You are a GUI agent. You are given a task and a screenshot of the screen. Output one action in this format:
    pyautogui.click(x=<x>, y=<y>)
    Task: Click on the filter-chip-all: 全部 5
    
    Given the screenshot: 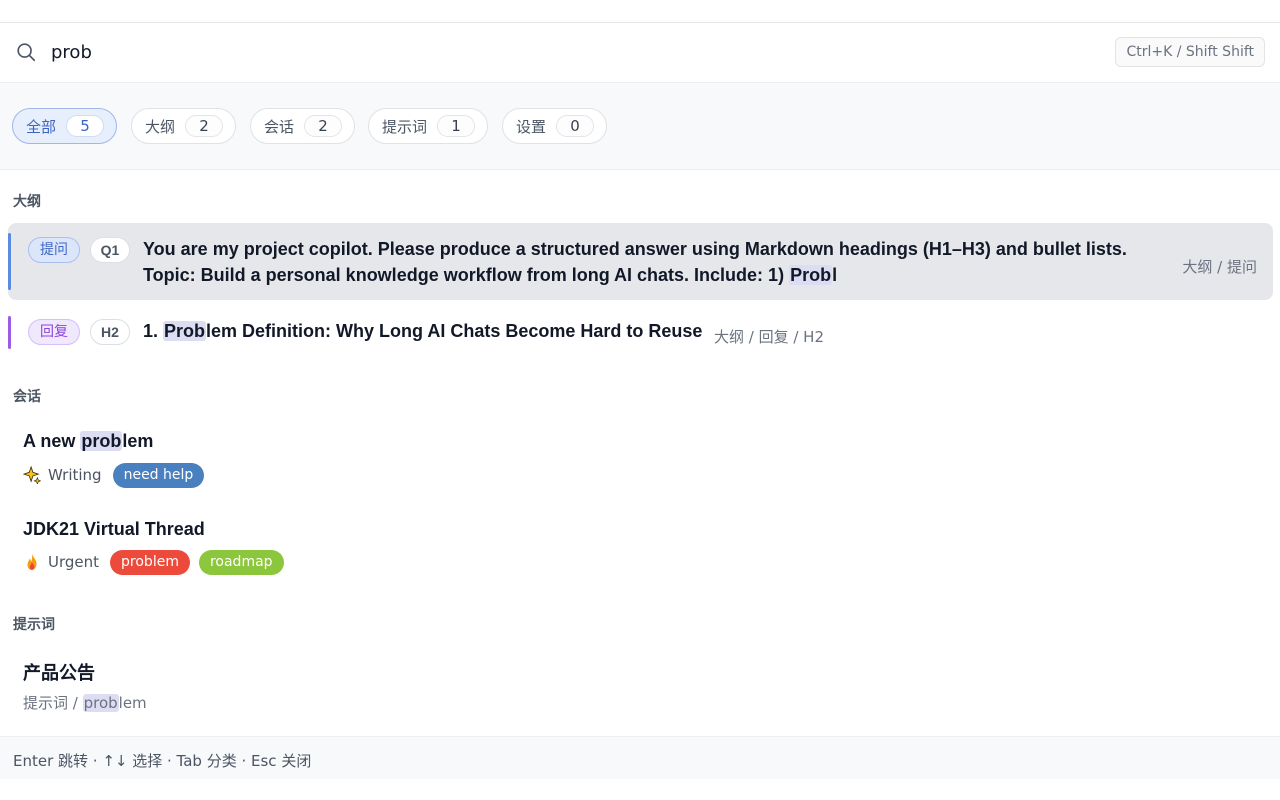 What is the action you would take?
    pyautogui.click(x=65, y=126)
    